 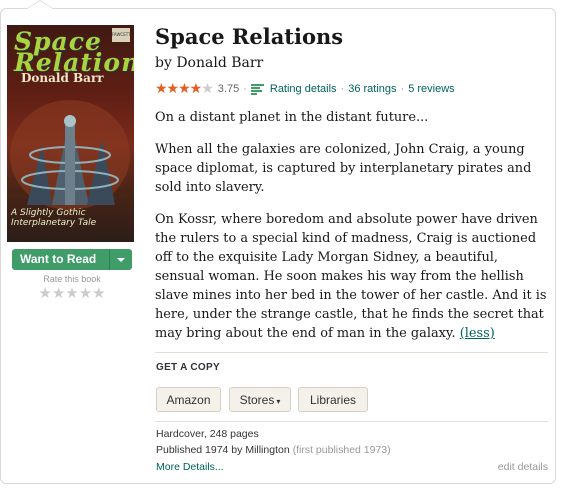 I want to click on ratings-count-link: 36 ratings, so click(x=372, y=89).